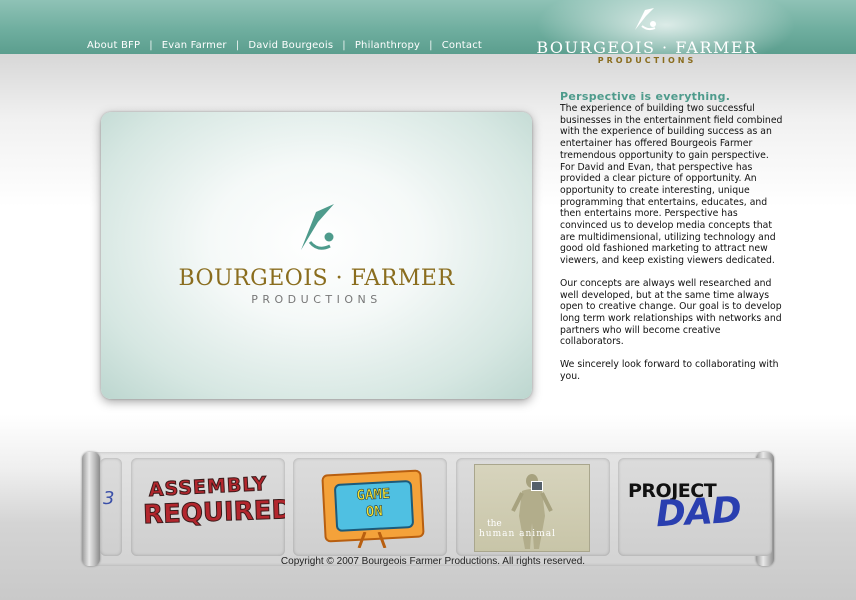 The image size is (856, 600). Describe the element at coordinates (647, 35) in the screenshot. I see `brand-logo: BOURGEOIS · FARMER PRODUCTIONS` at that location.